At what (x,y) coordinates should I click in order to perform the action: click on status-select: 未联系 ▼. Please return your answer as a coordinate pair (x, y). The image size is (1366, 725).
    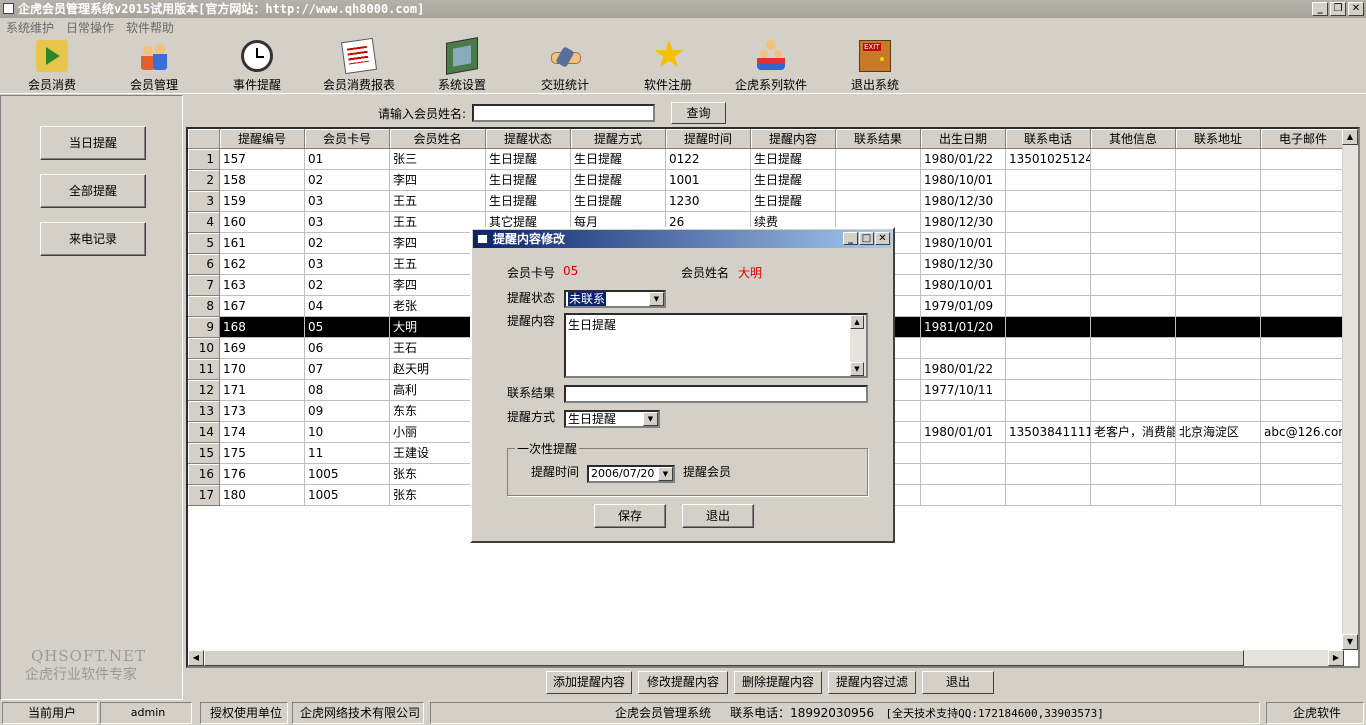
    Looking at the image, I should click on (615, 299).